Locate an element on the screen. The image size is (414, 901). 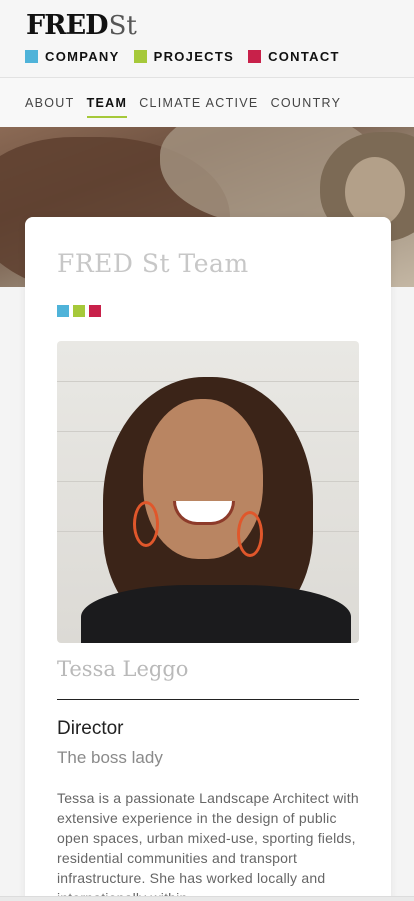
subnav-country: COUNTRY is located at coordinates (306, 103).